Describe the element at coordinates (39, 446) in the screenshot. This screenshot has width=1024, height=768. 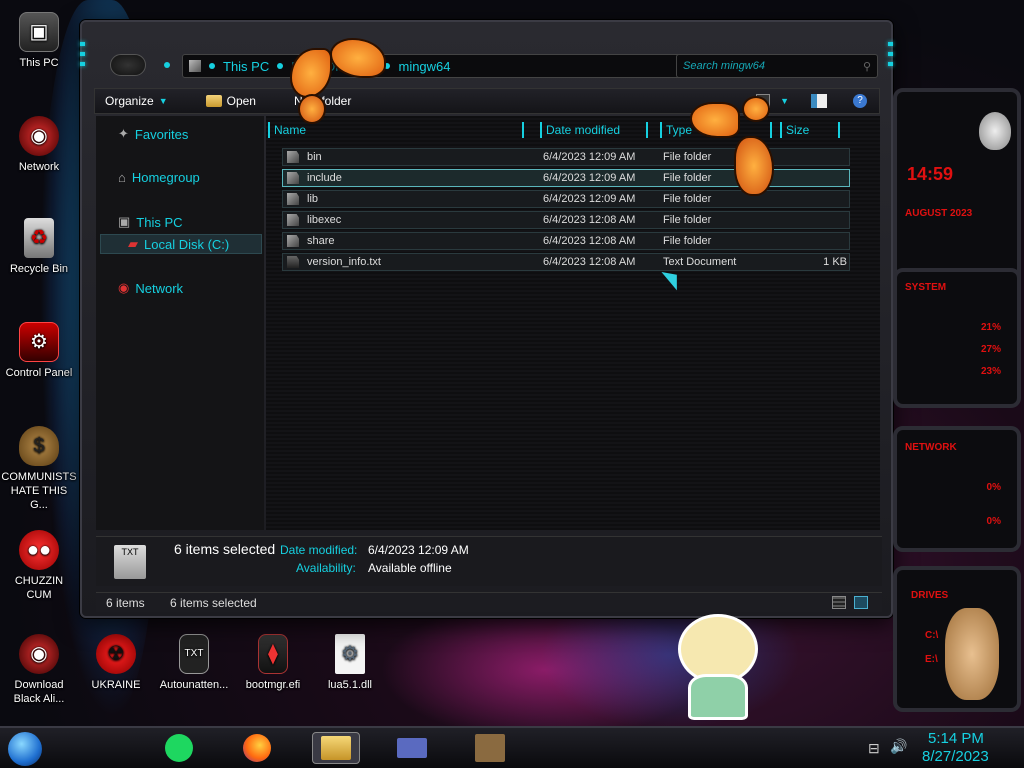
I see `money-bag-icon: $` at that location.